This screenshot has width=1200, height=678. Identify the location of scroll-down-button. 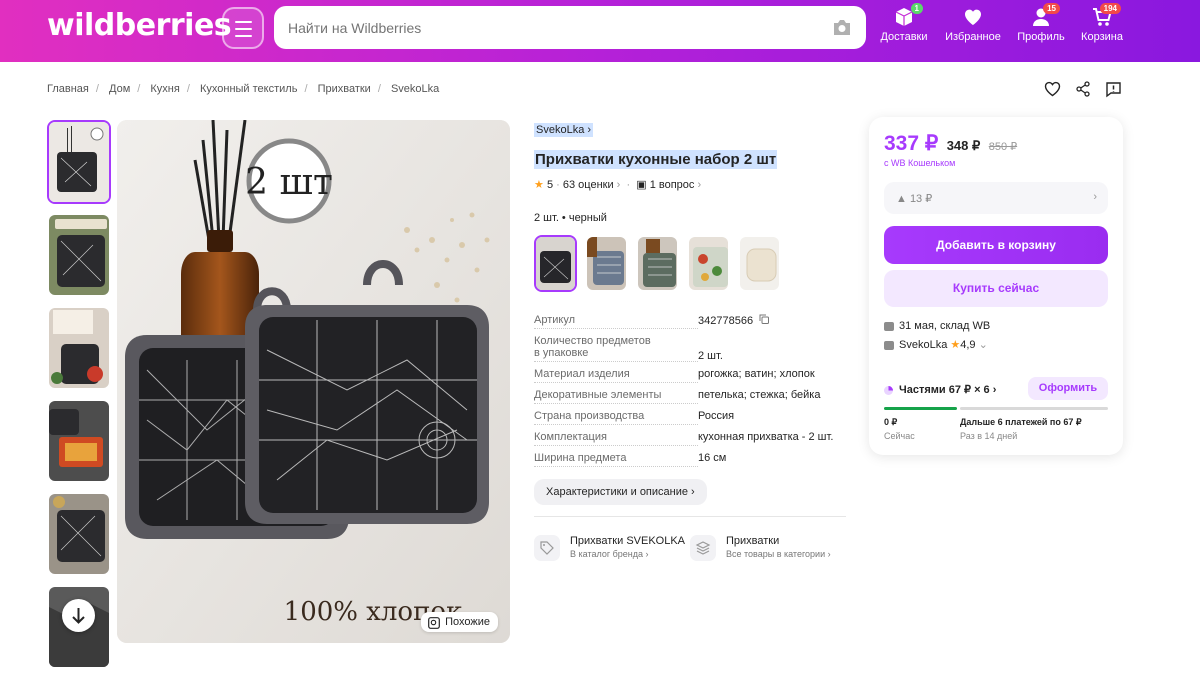
(78, 615).